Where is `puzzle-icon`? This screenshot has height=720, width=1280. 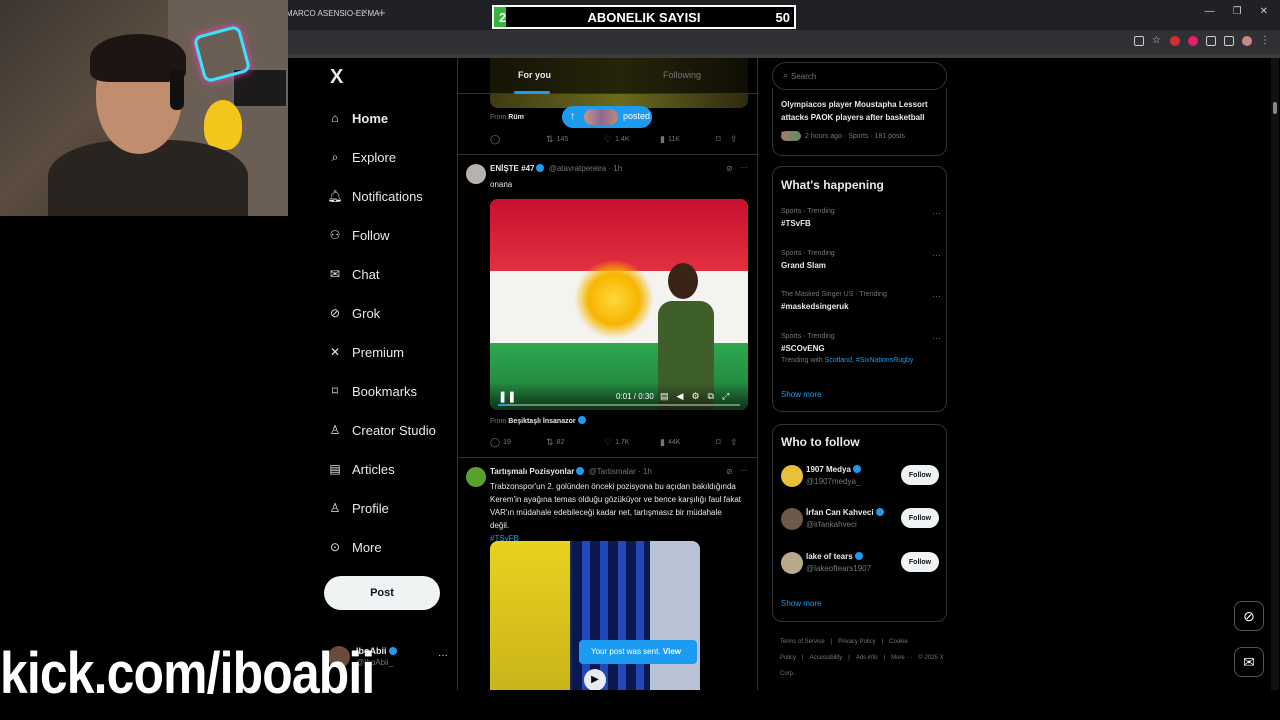
puzzle-icon is located at coordinates (1211, 41).